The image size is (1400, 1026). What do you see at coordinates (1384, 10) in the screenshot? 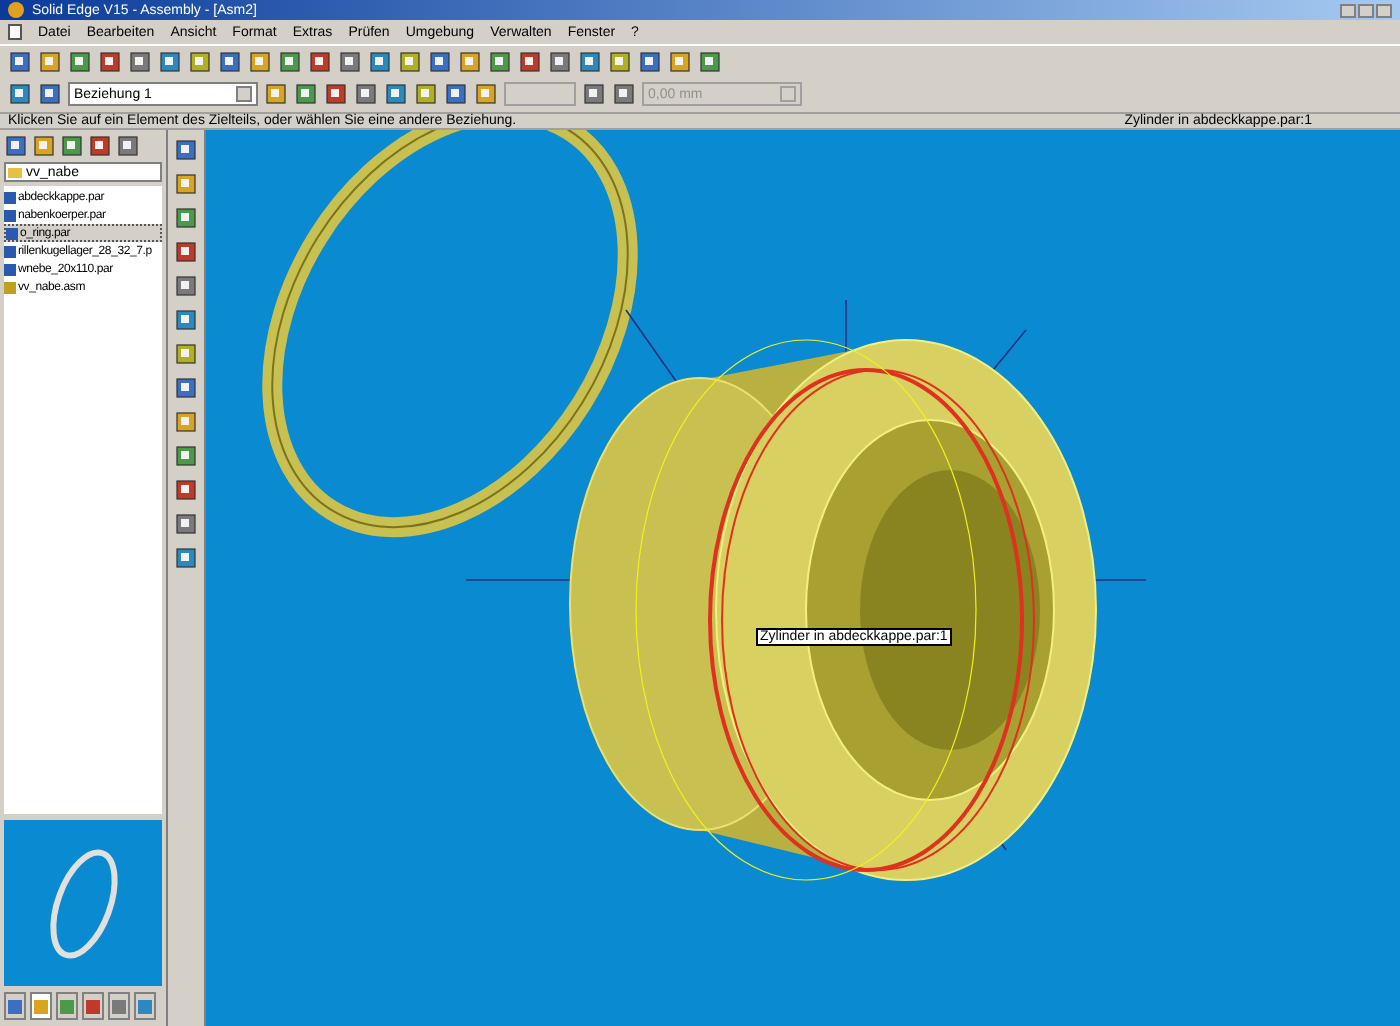
I see `close-button` at bounding box center [1384, 10].